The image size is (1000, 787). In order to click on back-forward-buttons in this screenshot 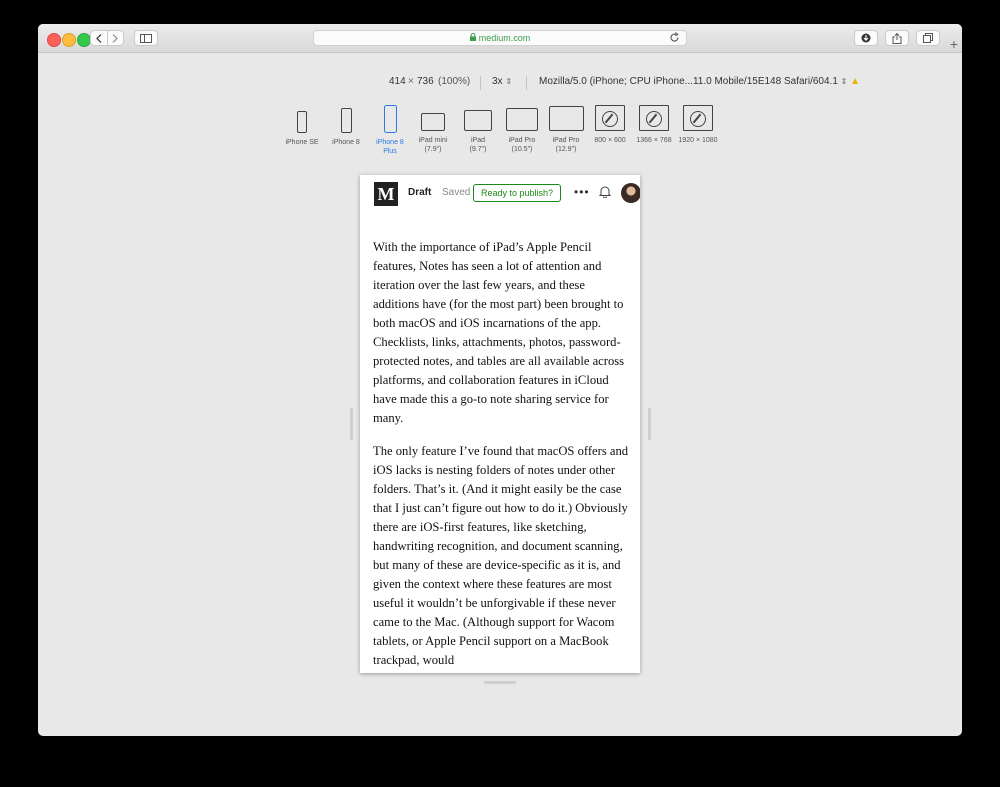, I will do `click(107, 38)`.